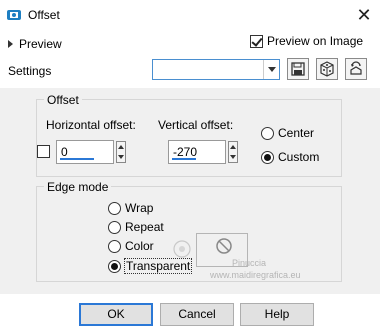 The image size is (380, 332). I want to click on checkbox-checked-icon, so click(256, 41).